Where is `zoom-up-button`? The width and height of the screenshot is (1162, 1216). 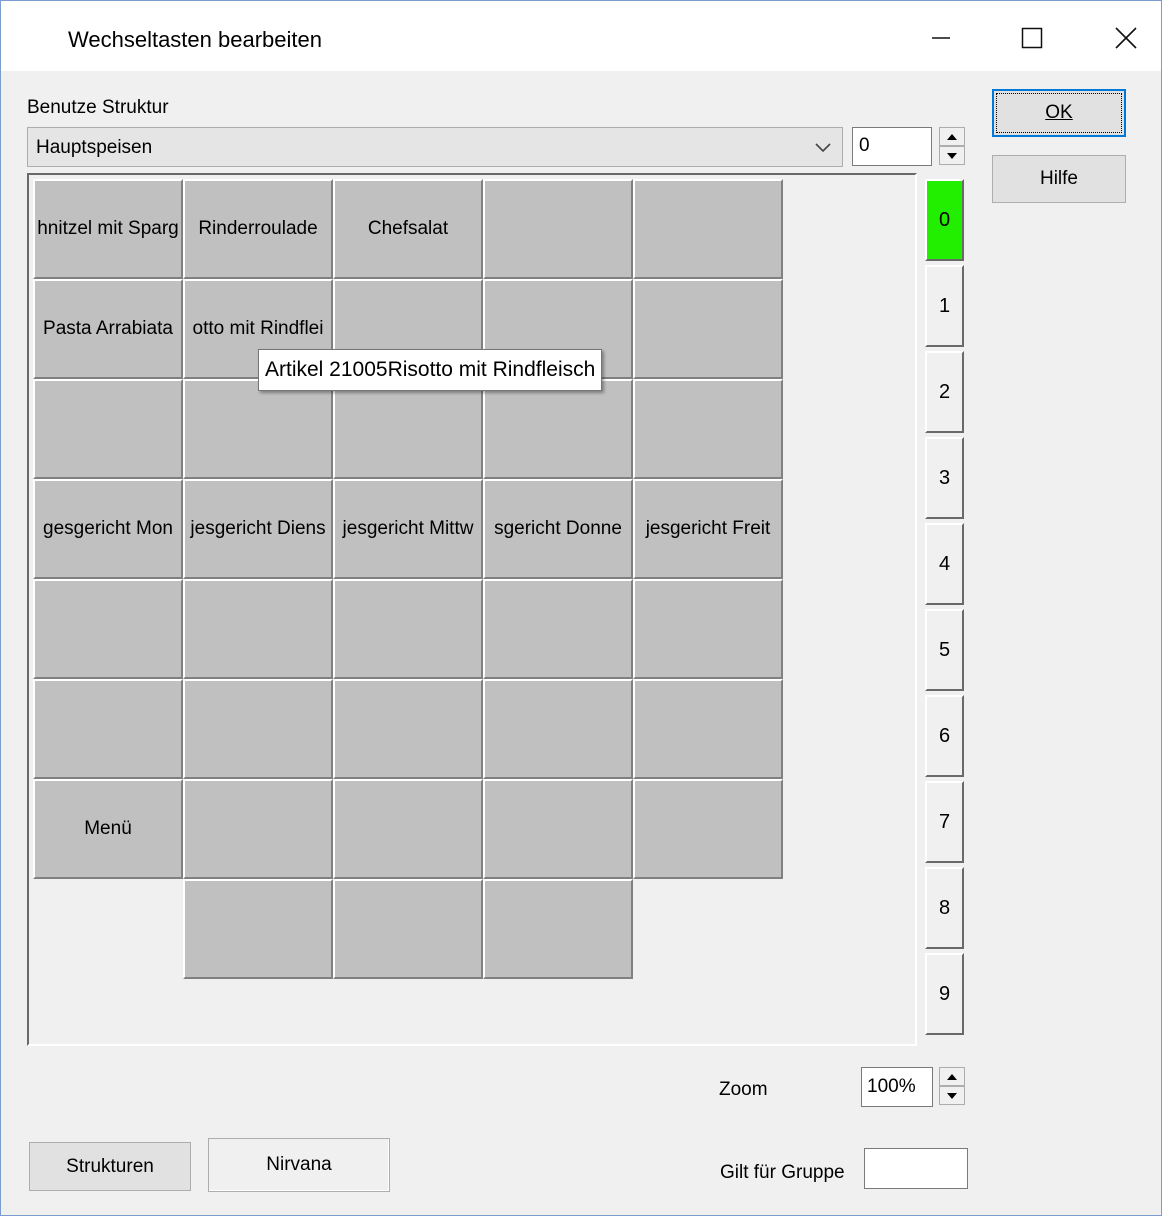 zoom-up-button is located at coordinates (952, 1076).